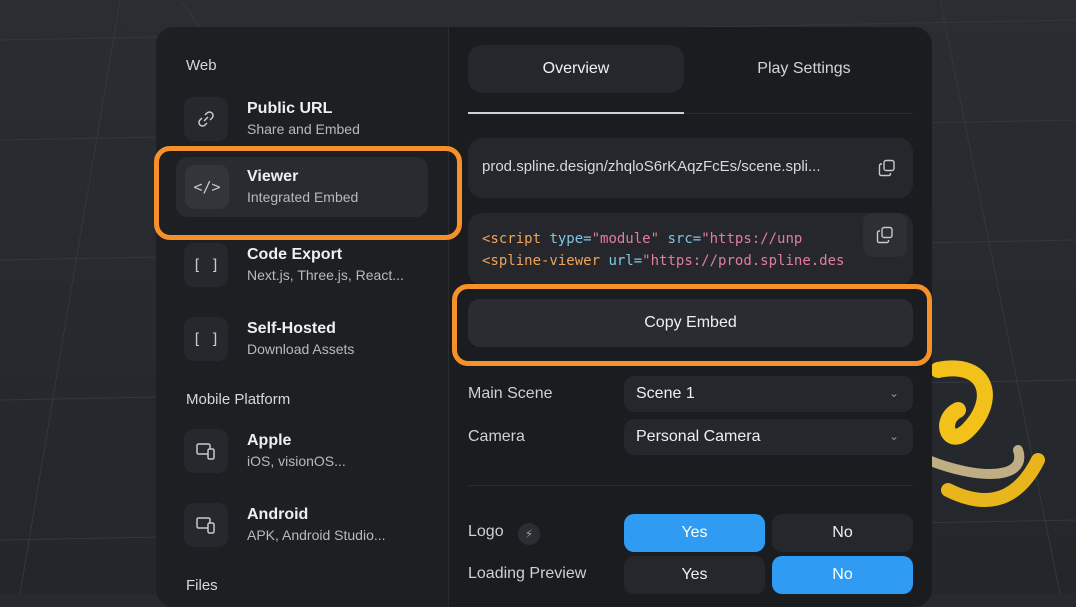 The height and width of the screenshot is (607, 1076). I want to click on sidebar-item-subtitle: Integrated Embed, so click(303, 197).